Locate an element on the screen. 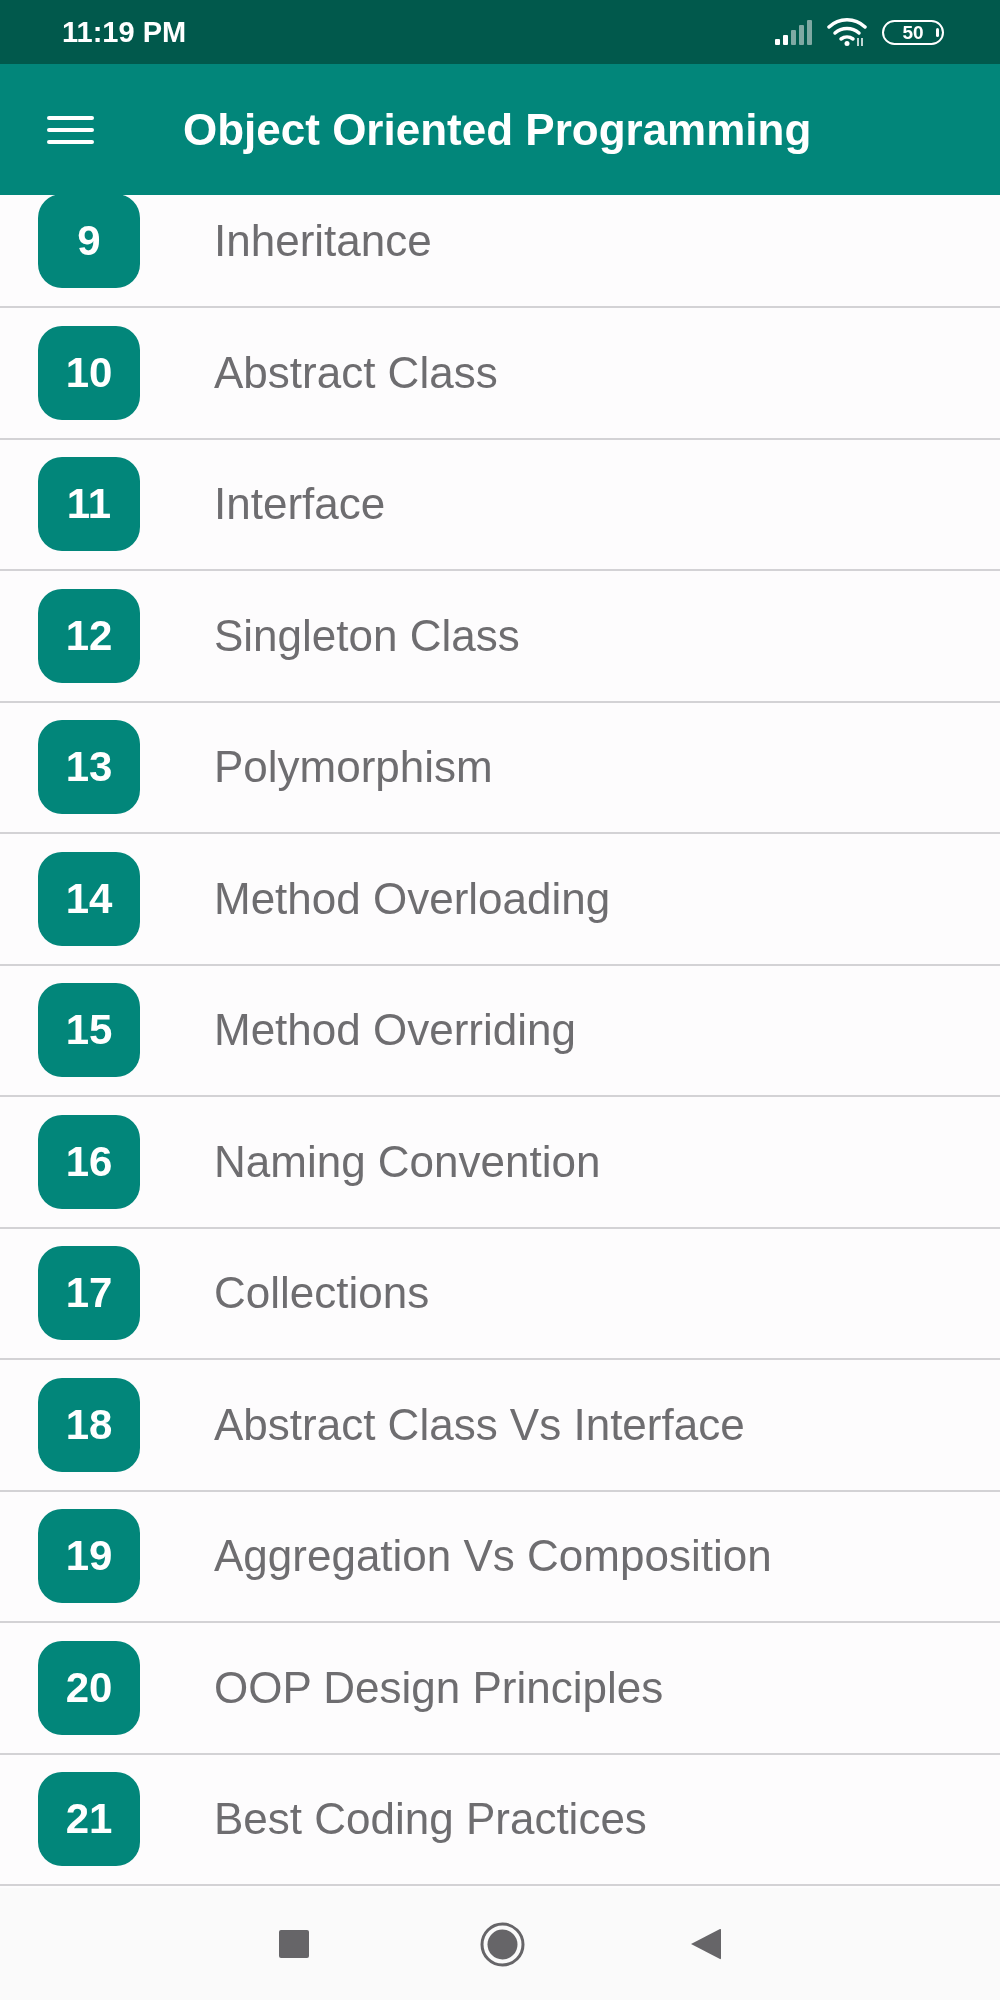  home-circle-icon is located at coordinates (502, 1944).